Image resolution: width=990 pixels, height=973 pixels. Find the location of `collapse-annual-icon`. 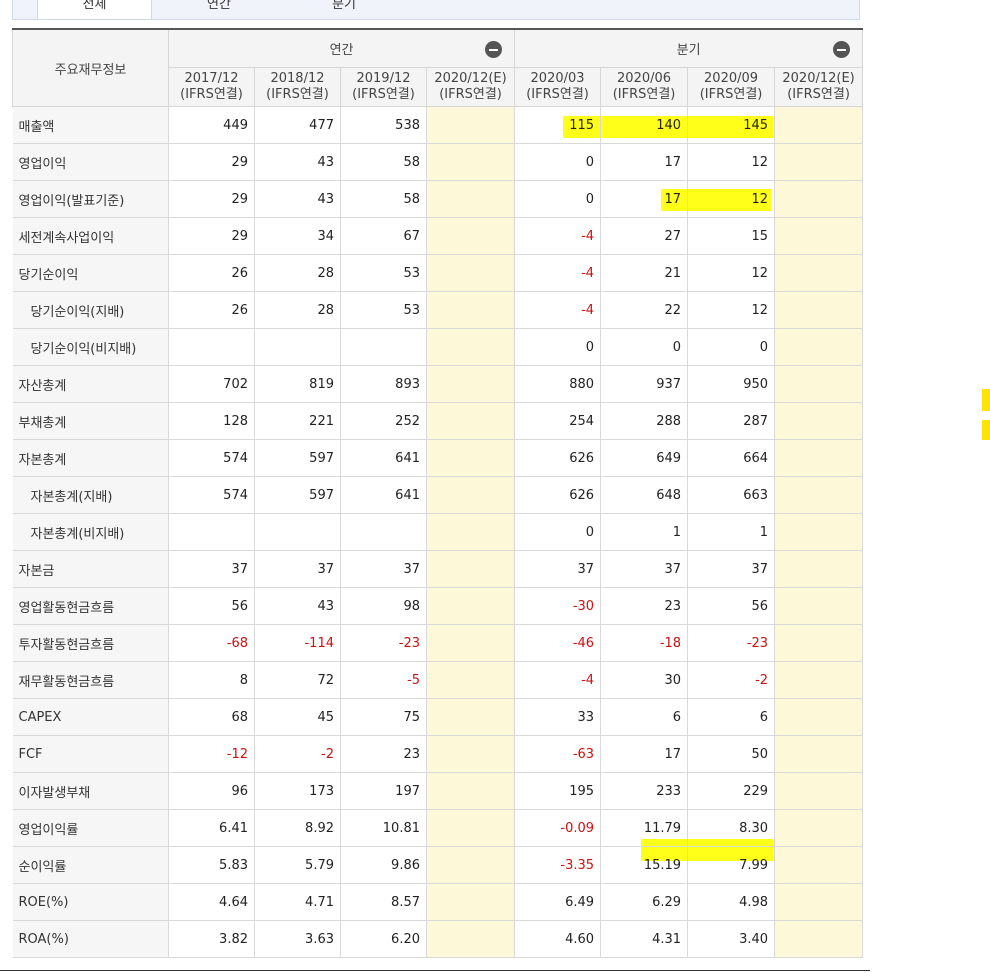

collapse-annual-icon is located at coordinates (494, 49).